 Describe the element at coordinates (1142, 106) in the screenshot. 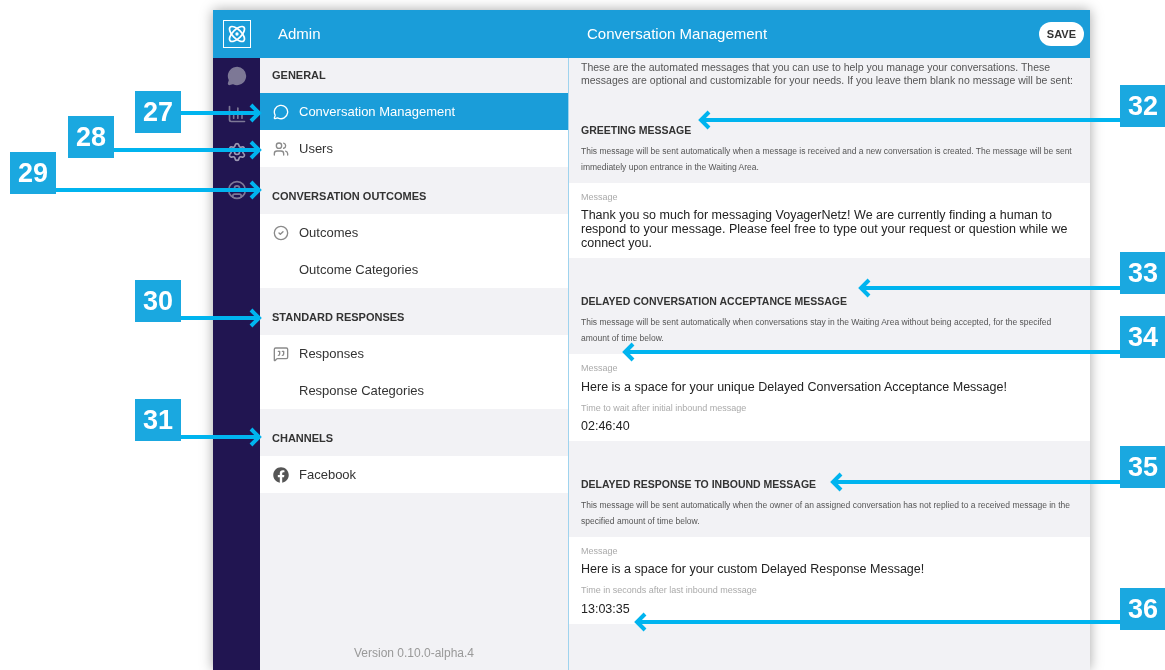

I see `callout-number: 32` at that location.